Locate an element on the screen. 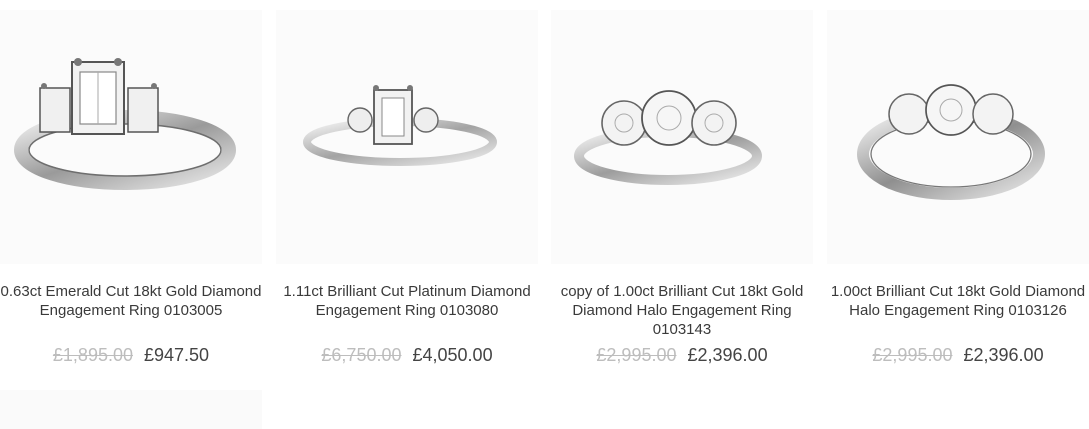  ring-emerald-centre-icon is located at coordinates (400, 125).